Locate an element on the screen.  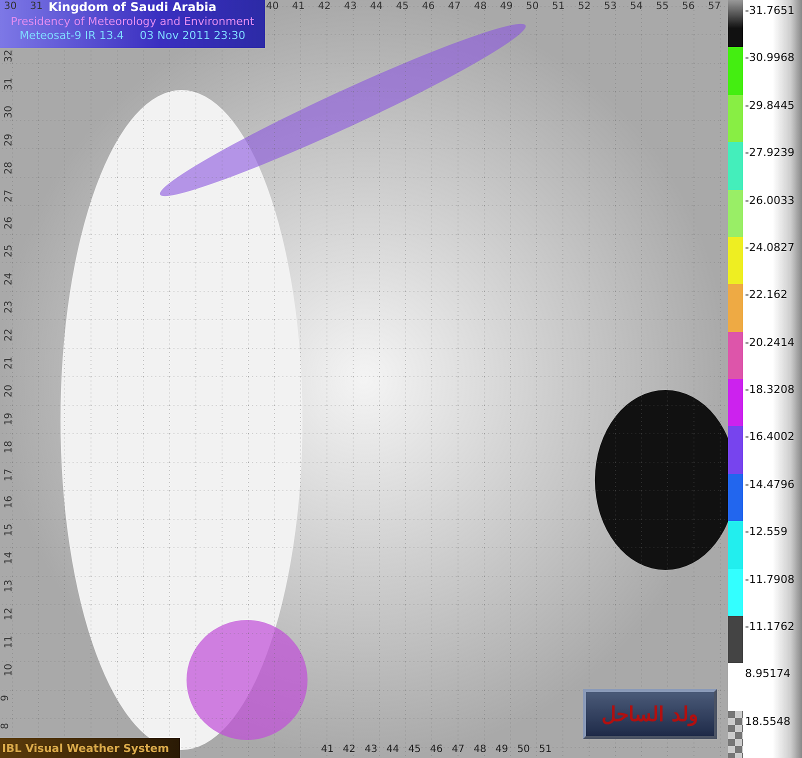
axis-tick-label: 28 is located at coordinates (9, 167).